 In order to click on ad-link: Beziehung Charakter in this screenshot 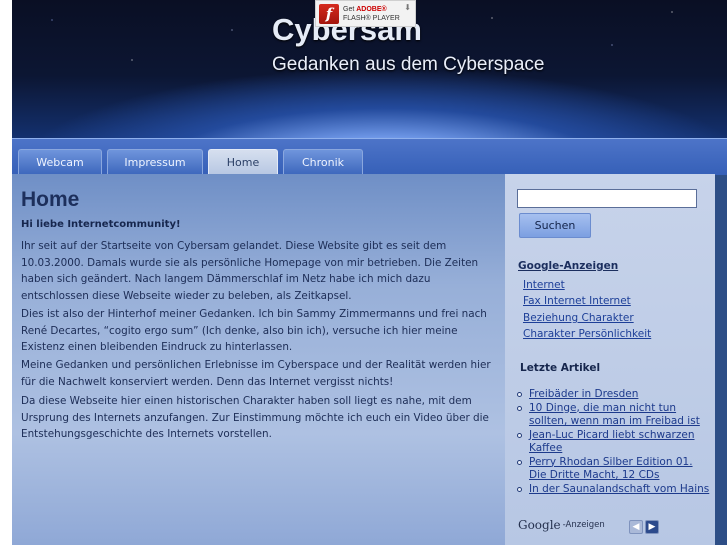, I will do `click(578, 318)`.